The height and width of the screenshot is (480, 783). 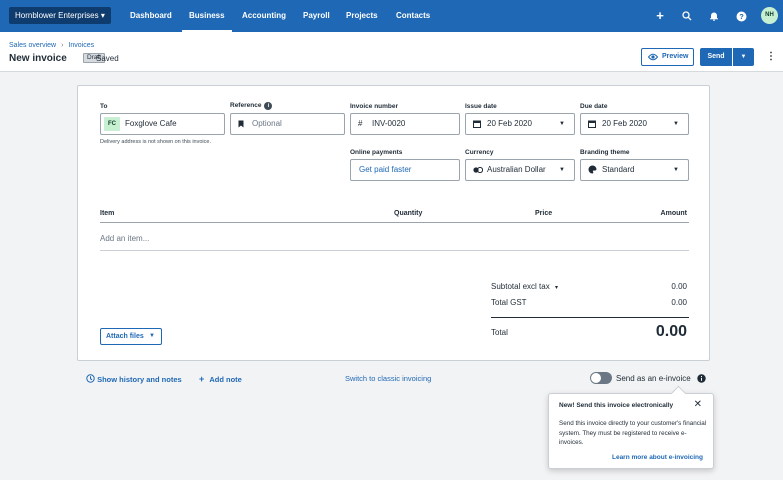 I want to click on contact-initials-avatar: FC, so click(x=112, y=124).